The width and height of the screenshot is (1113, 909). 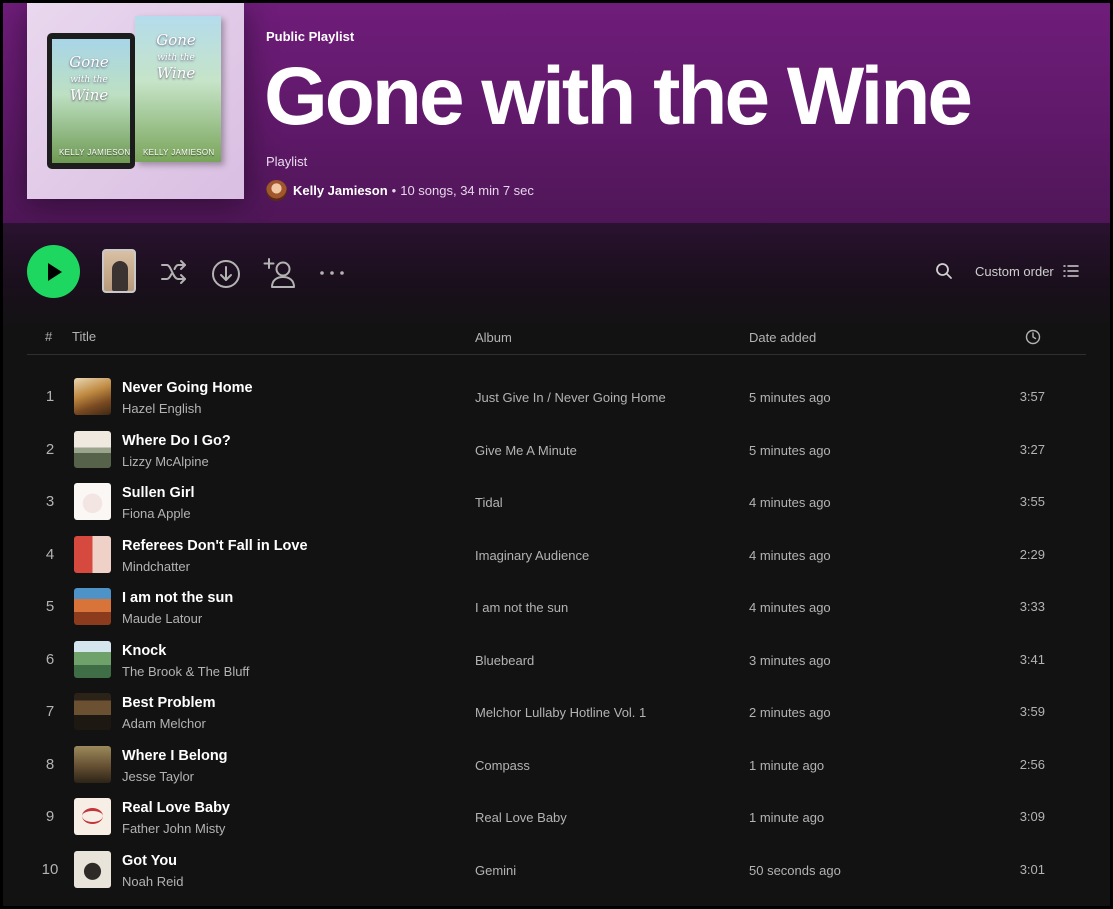 What do you see at coordinates (467, 190) in the screenshot?
I see `playlist-stats: 10 songs, 34 min 7 sec` at bounding box center [467, 190].